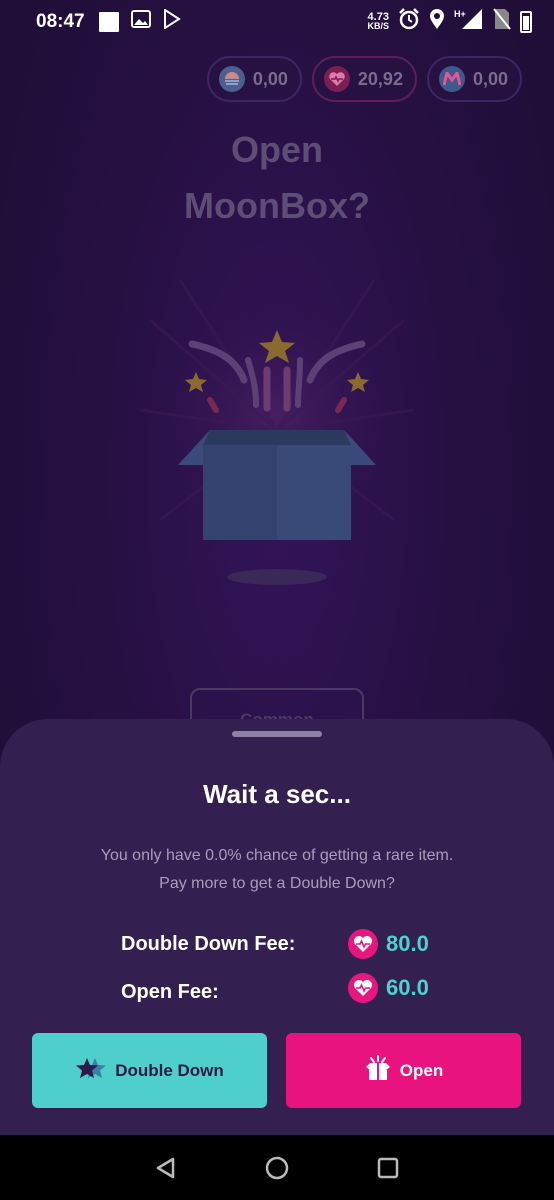  I want to click on moonbox-illustration, so click(277, 430).